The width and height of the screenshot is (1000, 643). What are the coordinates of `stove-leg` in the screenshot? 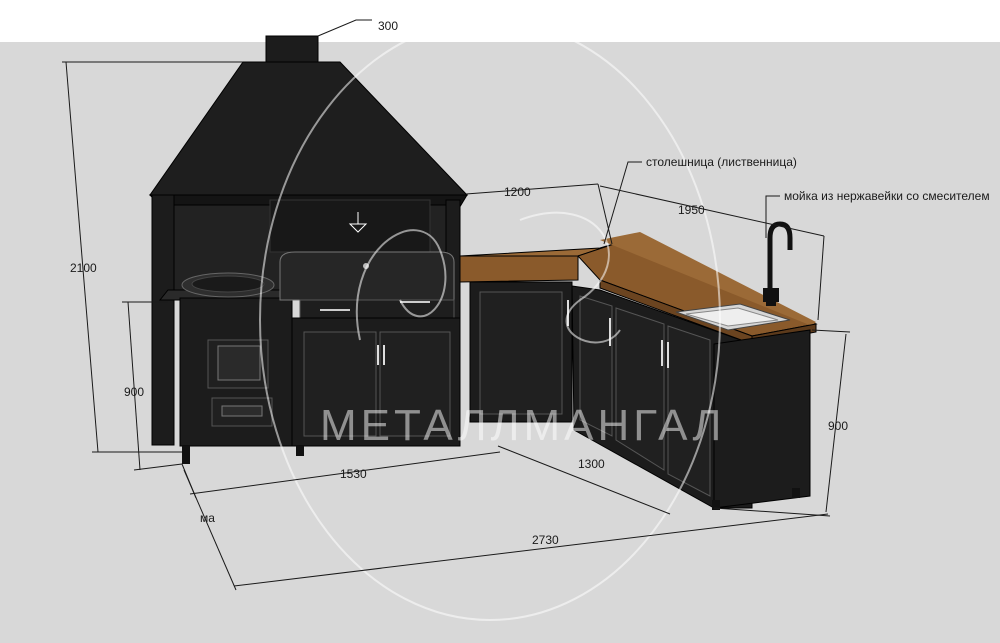 It's located at (186, 455).